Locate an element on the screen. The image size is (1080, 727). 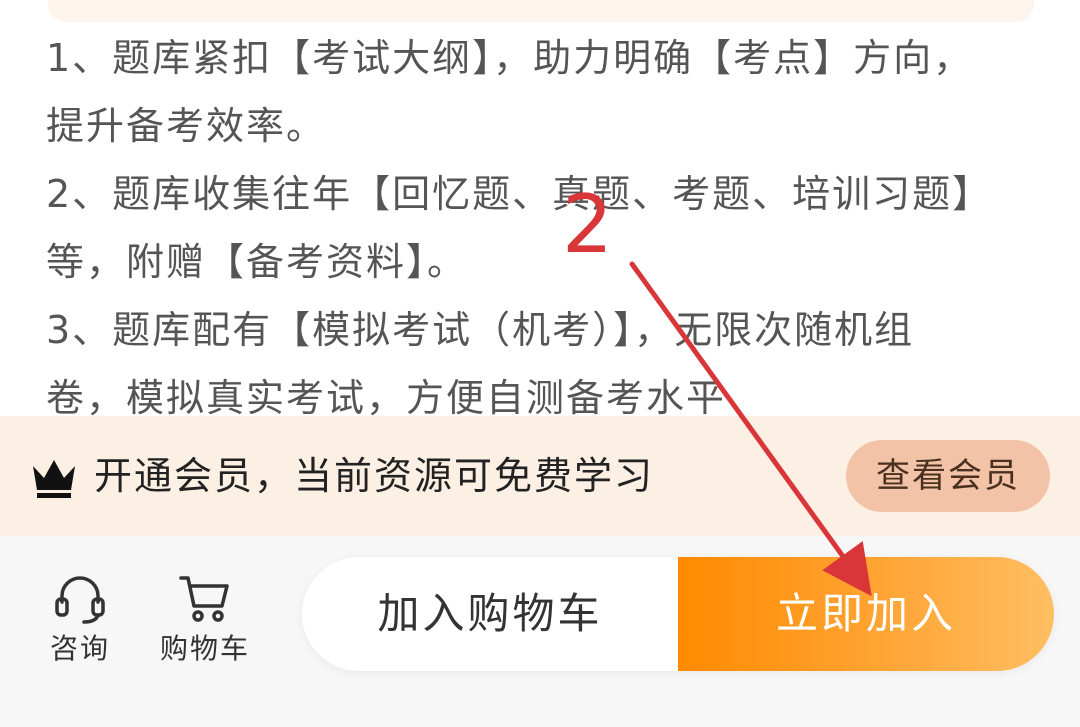
cart-icon is located at coordinates (204, 599).